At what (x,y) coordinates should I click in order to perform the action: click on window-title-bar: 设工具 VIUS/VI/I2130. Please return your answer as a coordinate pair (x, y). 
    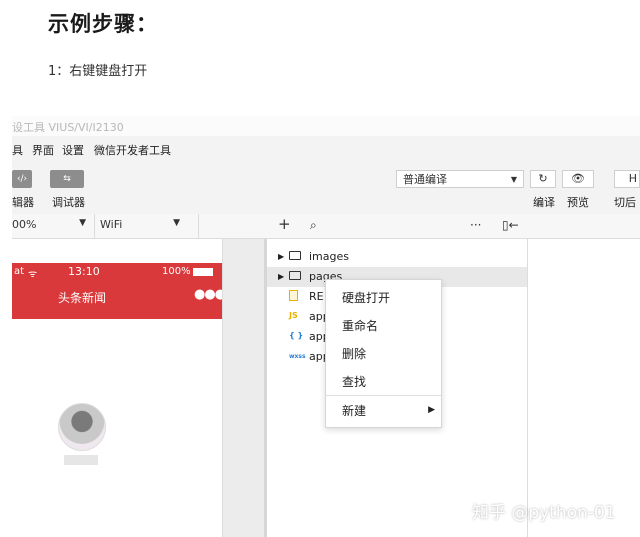
    Looking at the image, I should click on (326, 126).